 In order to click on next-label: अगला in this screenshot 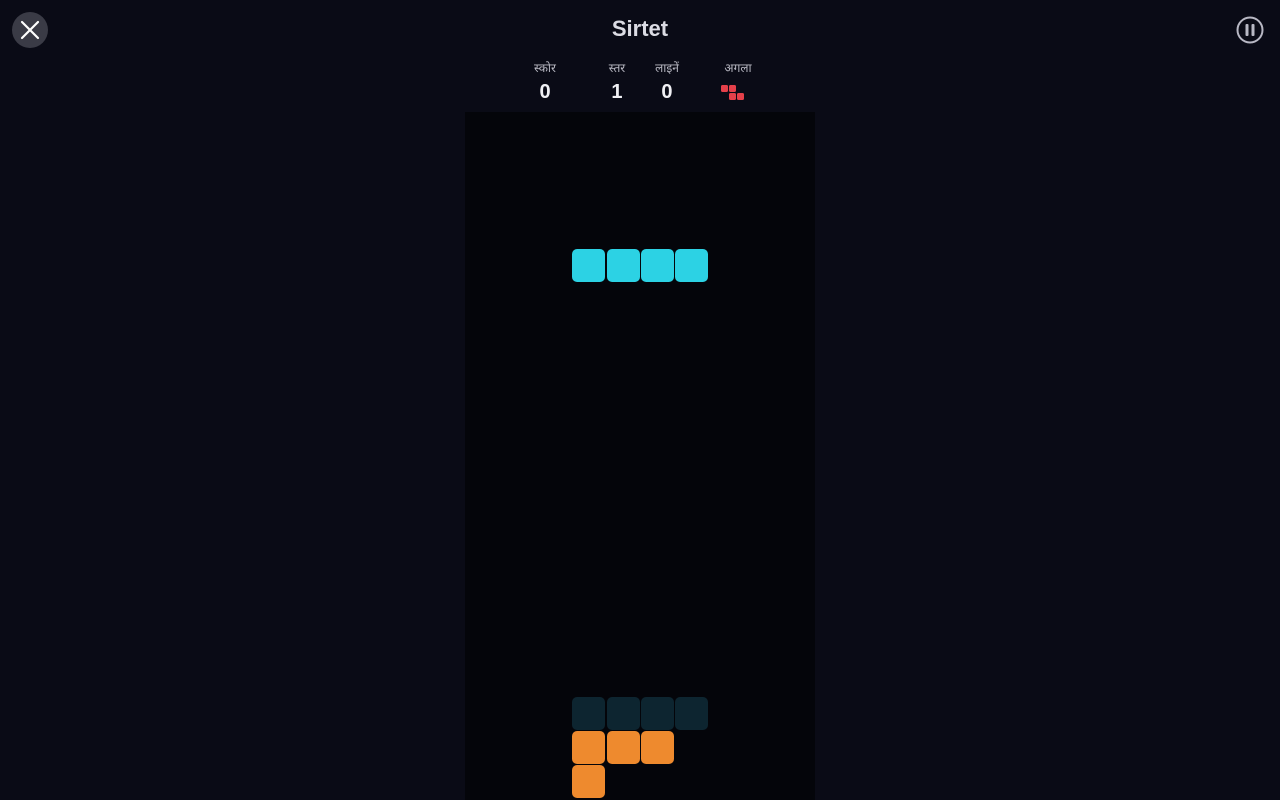, I will do `click(738, 68)`.